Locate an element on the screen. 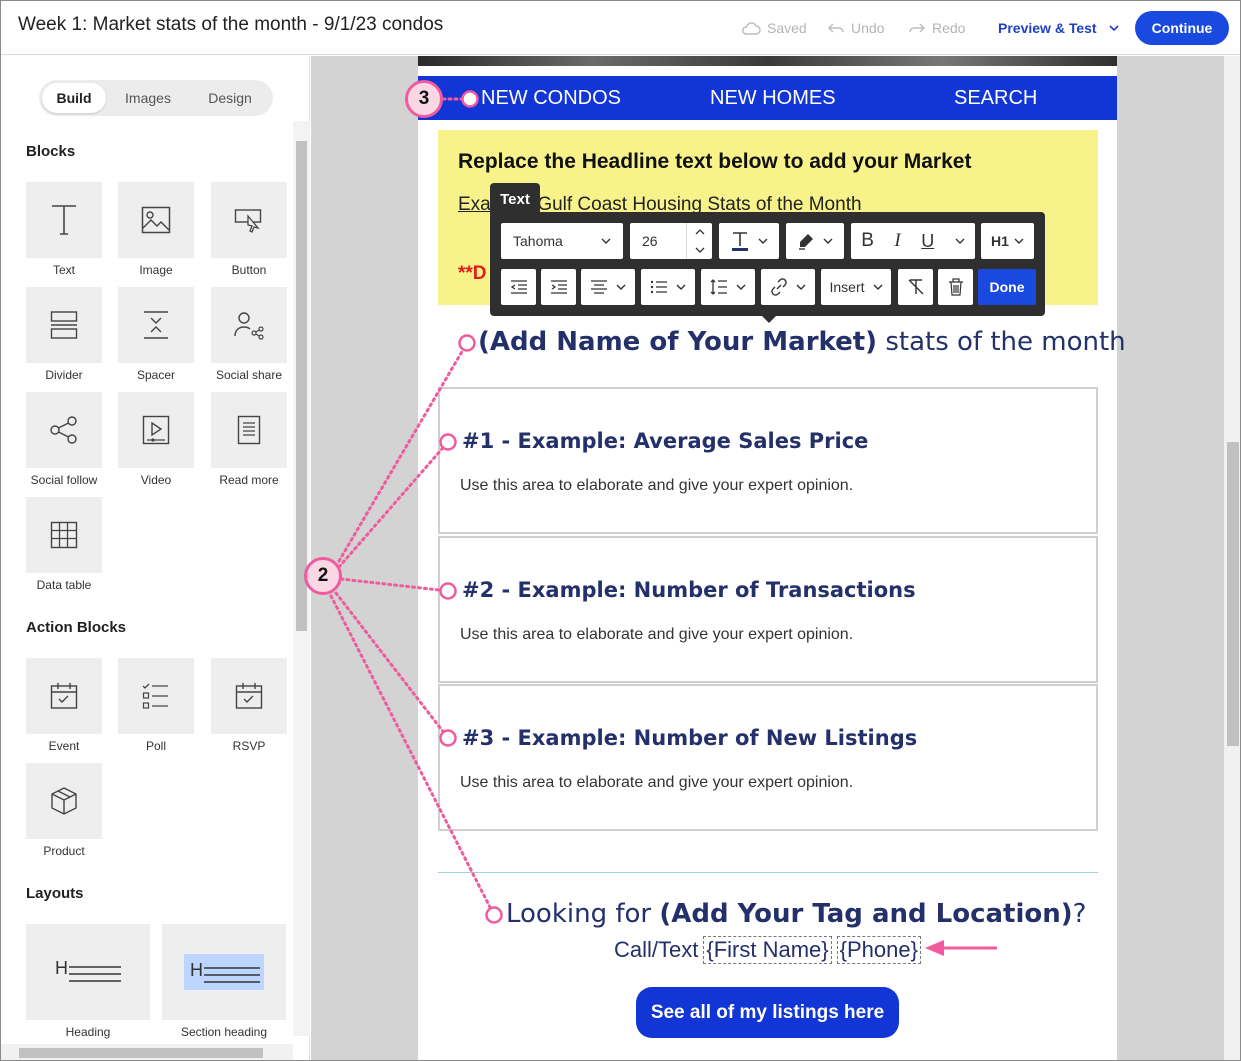 This screenshot has height=1061, width=1241. content-divider is located at coordinates (768, 872).